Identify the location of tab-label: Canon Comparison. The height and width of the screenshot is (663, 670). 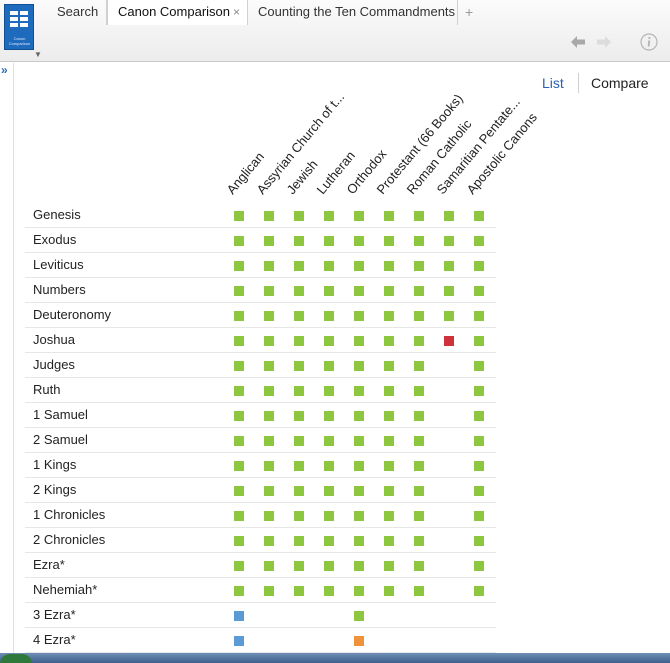
(174, 11).